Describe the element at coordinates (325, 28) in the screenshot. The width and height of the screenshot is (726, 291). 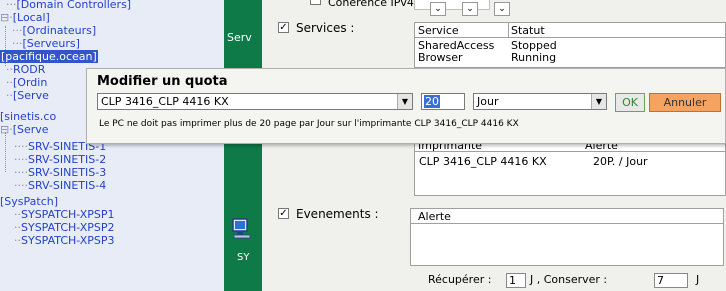
I see `services-label: Services :` at that location.